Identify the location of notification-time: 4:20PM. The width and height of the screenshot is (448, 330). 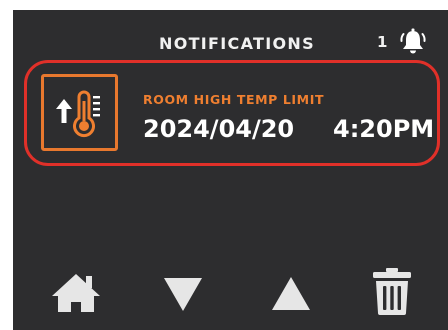
(384, 129).